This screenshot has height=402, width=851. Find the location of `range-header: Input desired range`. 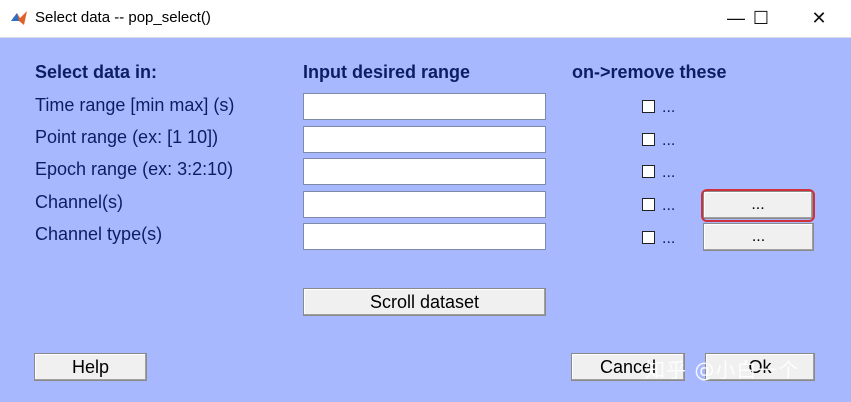

range-header: Input desired range is located at coordinates (387, 72).